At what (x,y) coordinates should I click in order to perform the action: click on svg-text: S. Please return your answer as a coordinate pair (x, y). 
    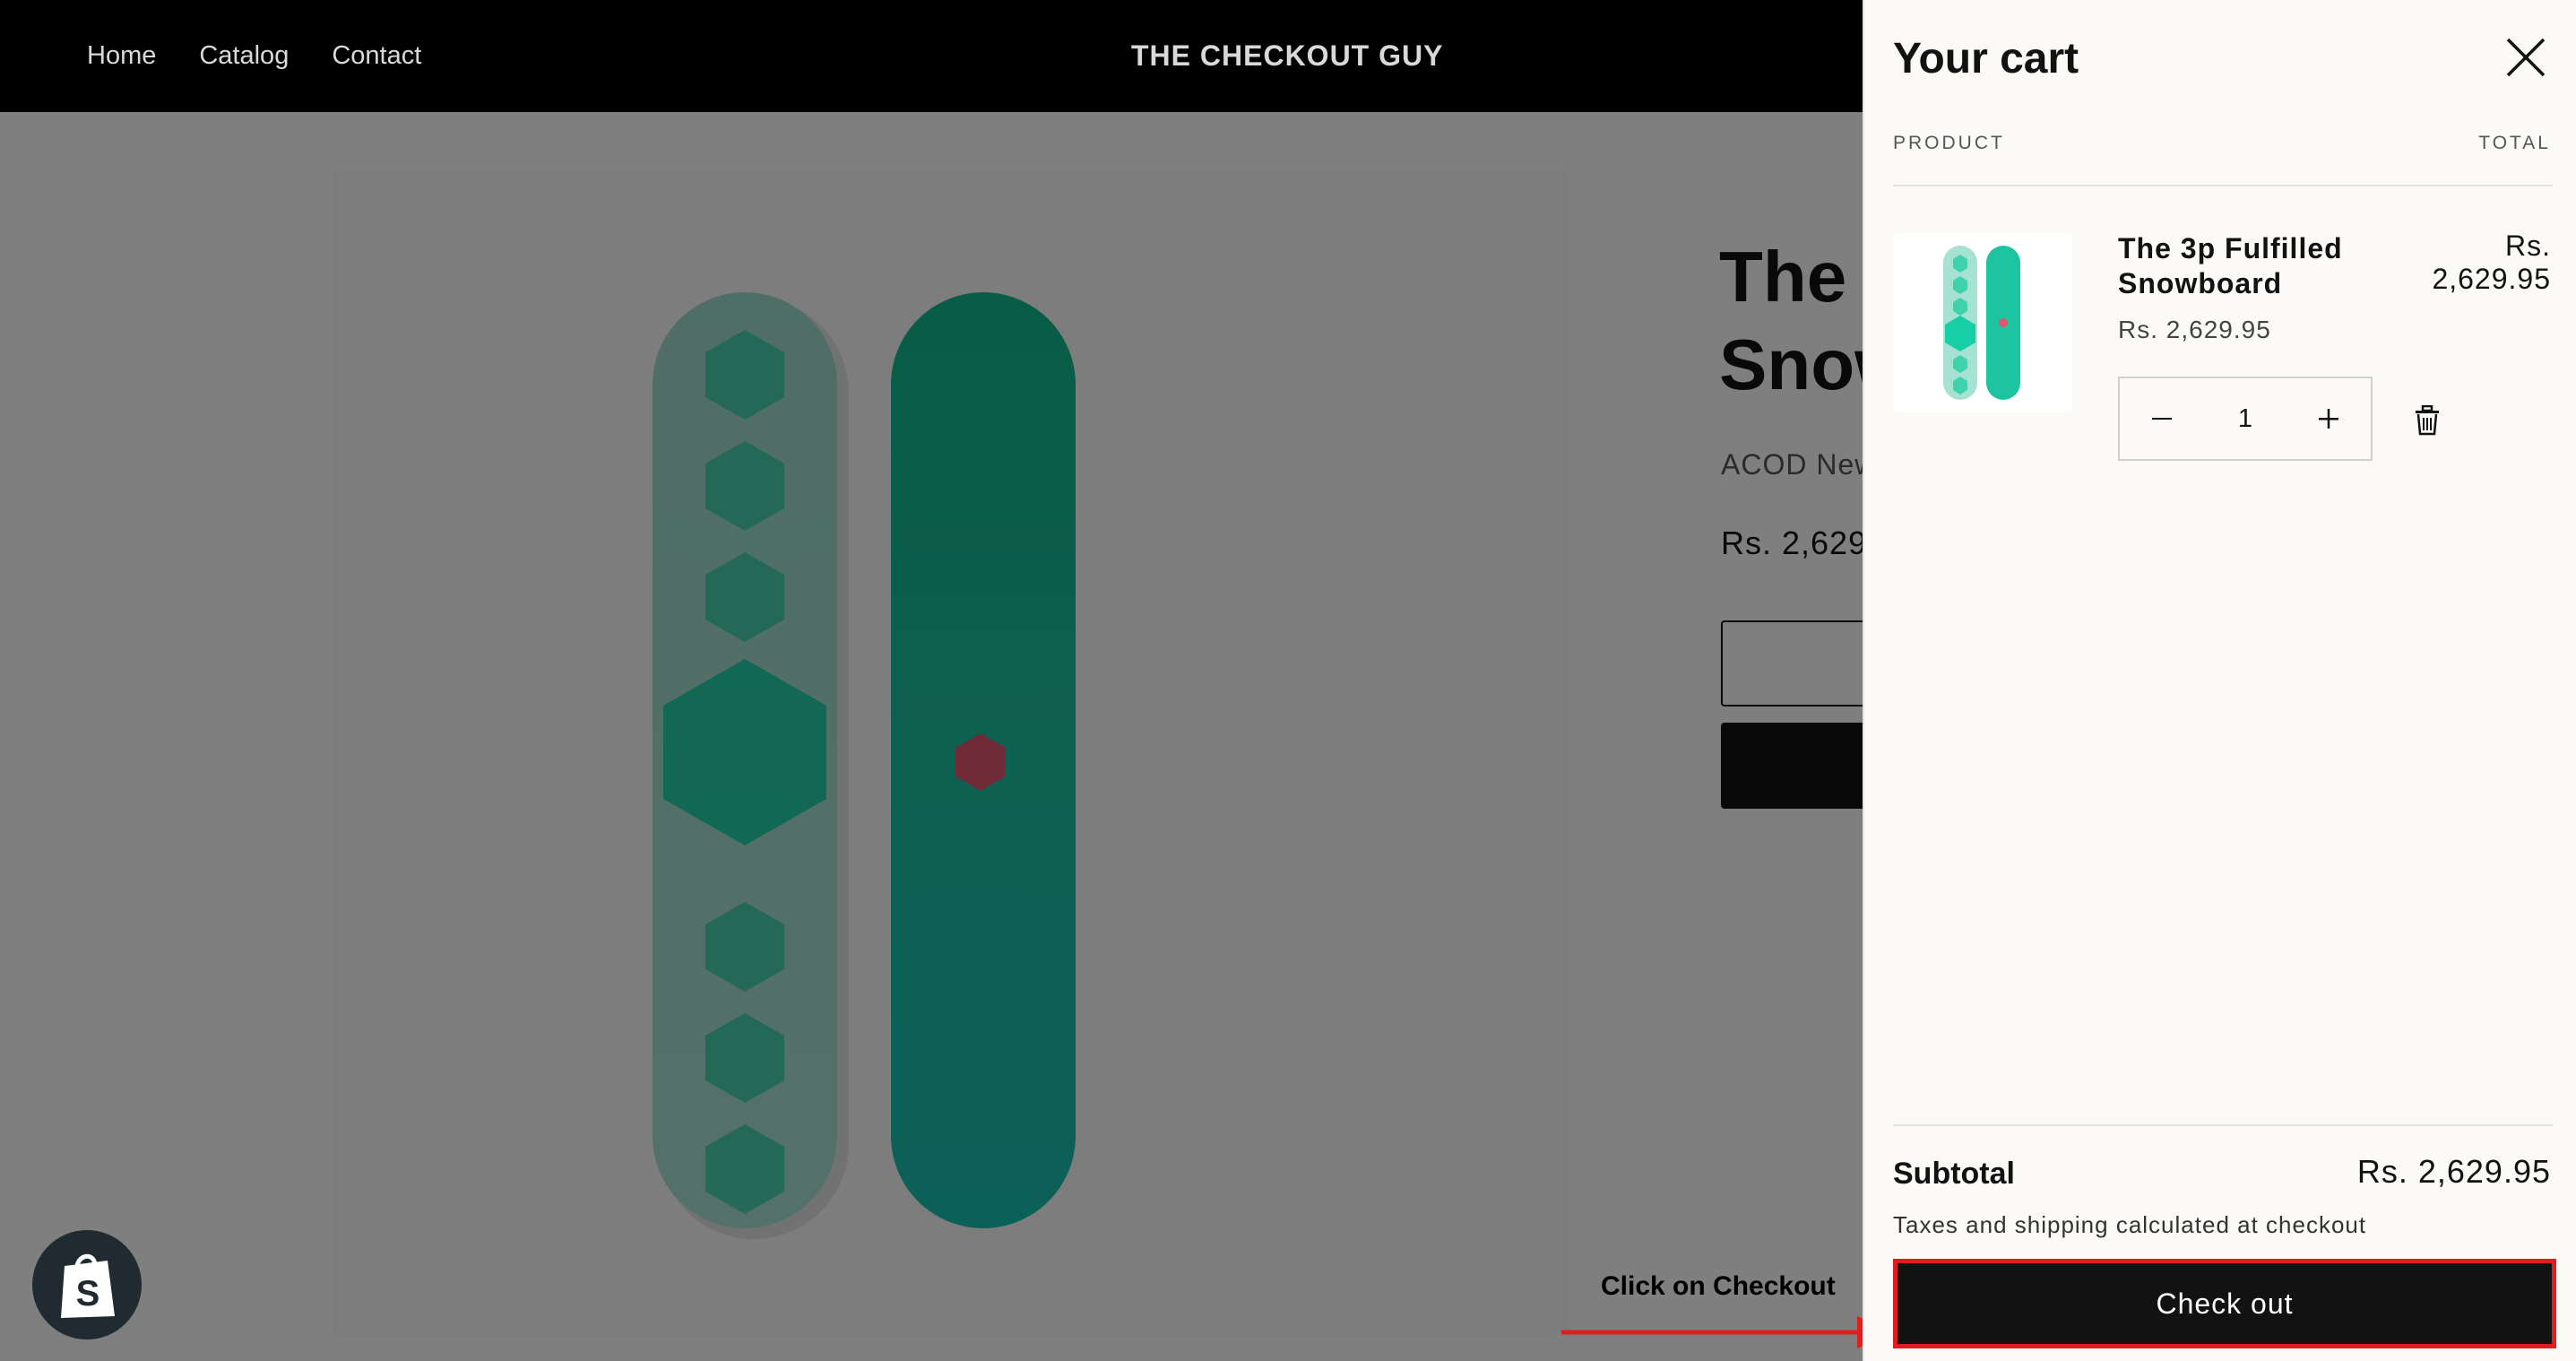
    Looking at the image, I should click on (88, 1293).